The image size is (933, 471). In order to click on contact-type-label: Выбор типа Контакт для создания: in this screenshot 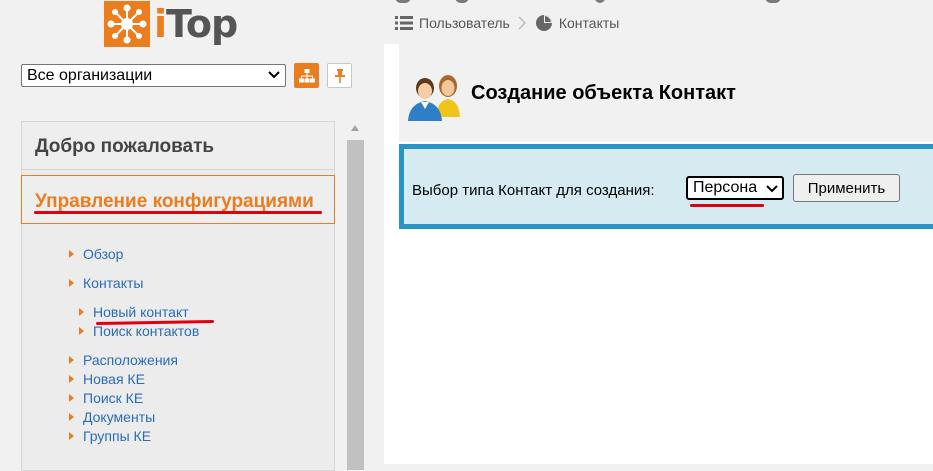, I will do `click(533, 190)`.